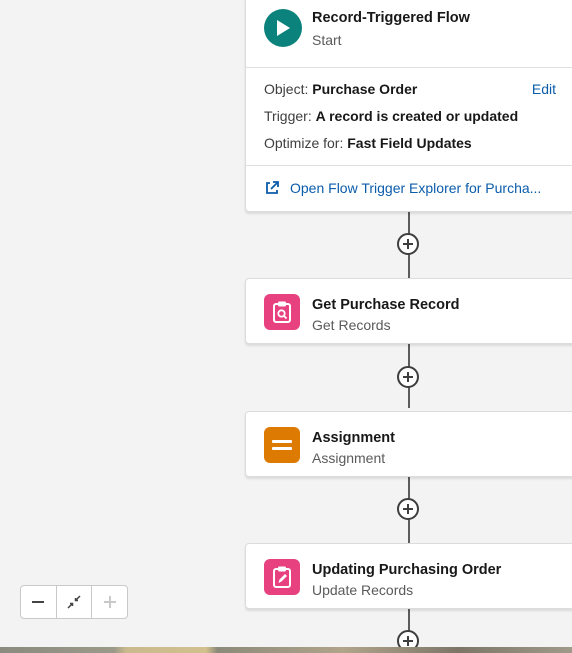 This screenshot has width=572, height=653. Describe the element at coordinates (417, 116) in the screenshot. I see `trigger-value: A record is created or updated` at that location.